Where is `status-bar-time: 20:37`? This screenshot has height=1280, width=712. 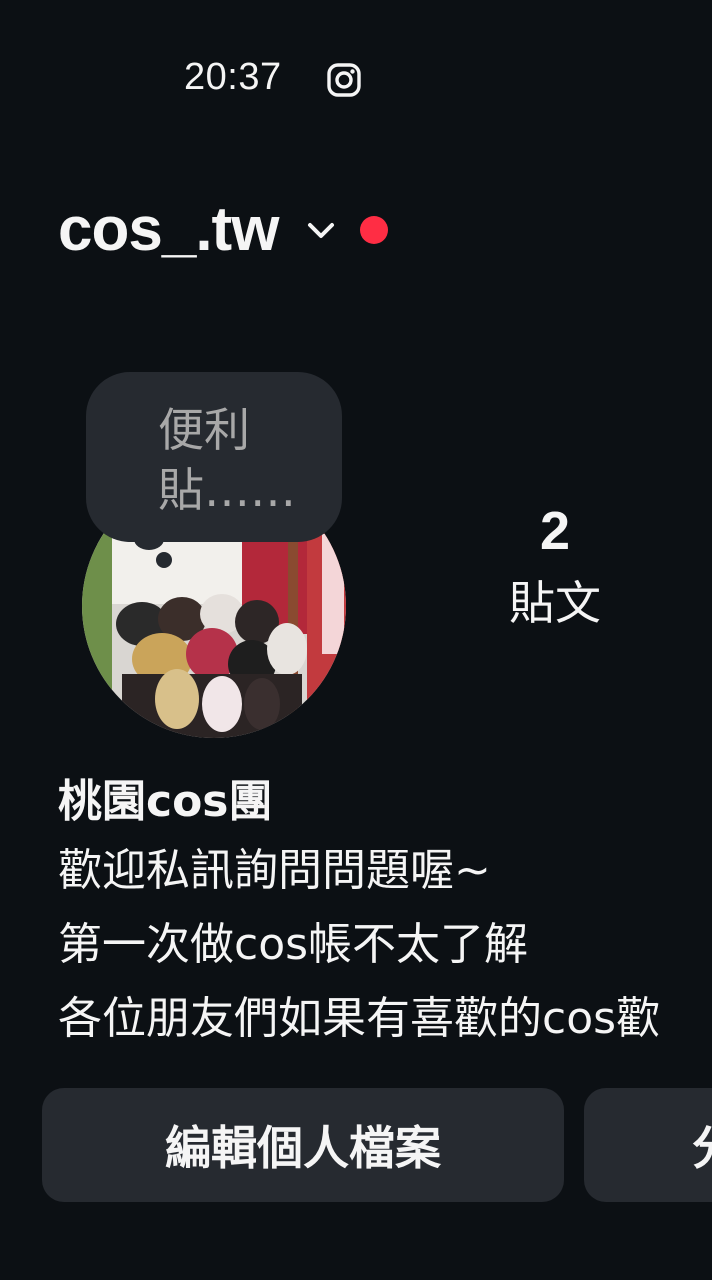 status-bar-time: 20:37 is located at coordinates (233, 77).